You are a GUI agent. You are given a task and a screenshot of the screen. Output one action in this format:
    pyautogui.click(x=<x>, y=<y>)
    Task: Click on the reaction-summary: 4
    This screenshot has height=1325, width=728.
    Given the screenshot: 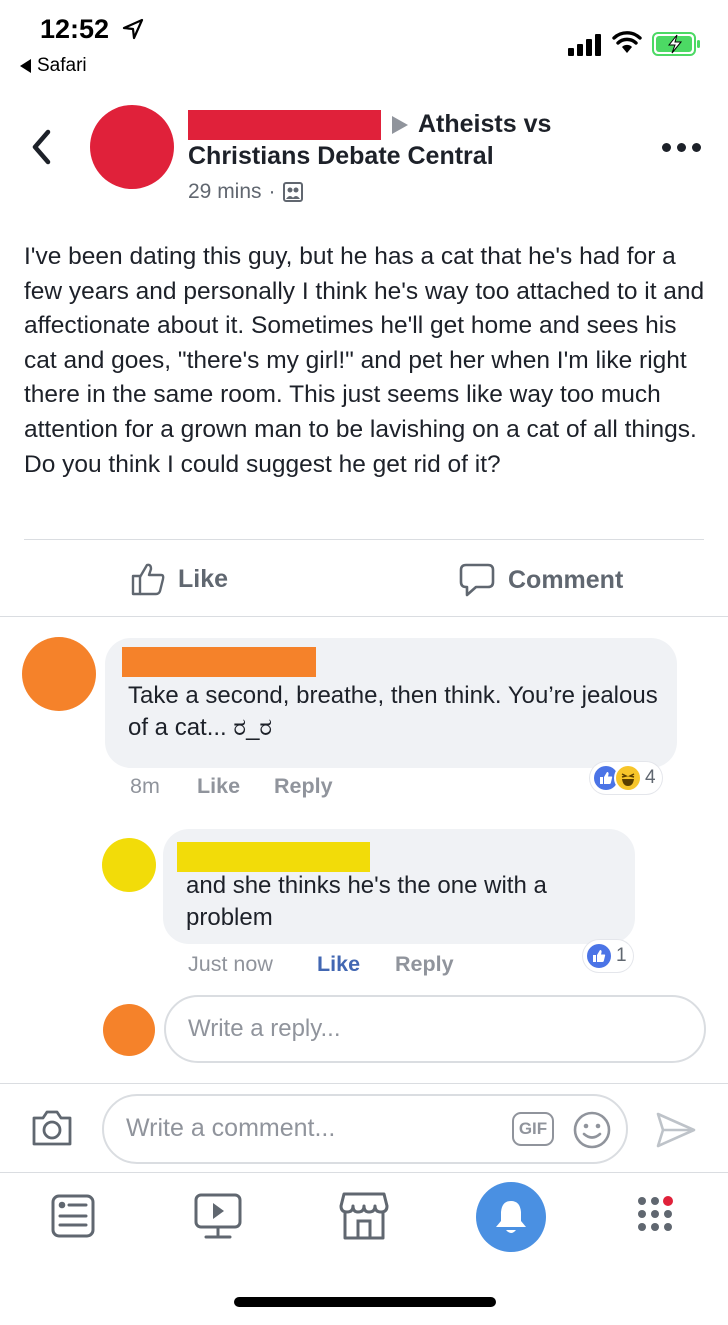 What is the action you would take?
    pyautogui.click(x=626, y=778)
    